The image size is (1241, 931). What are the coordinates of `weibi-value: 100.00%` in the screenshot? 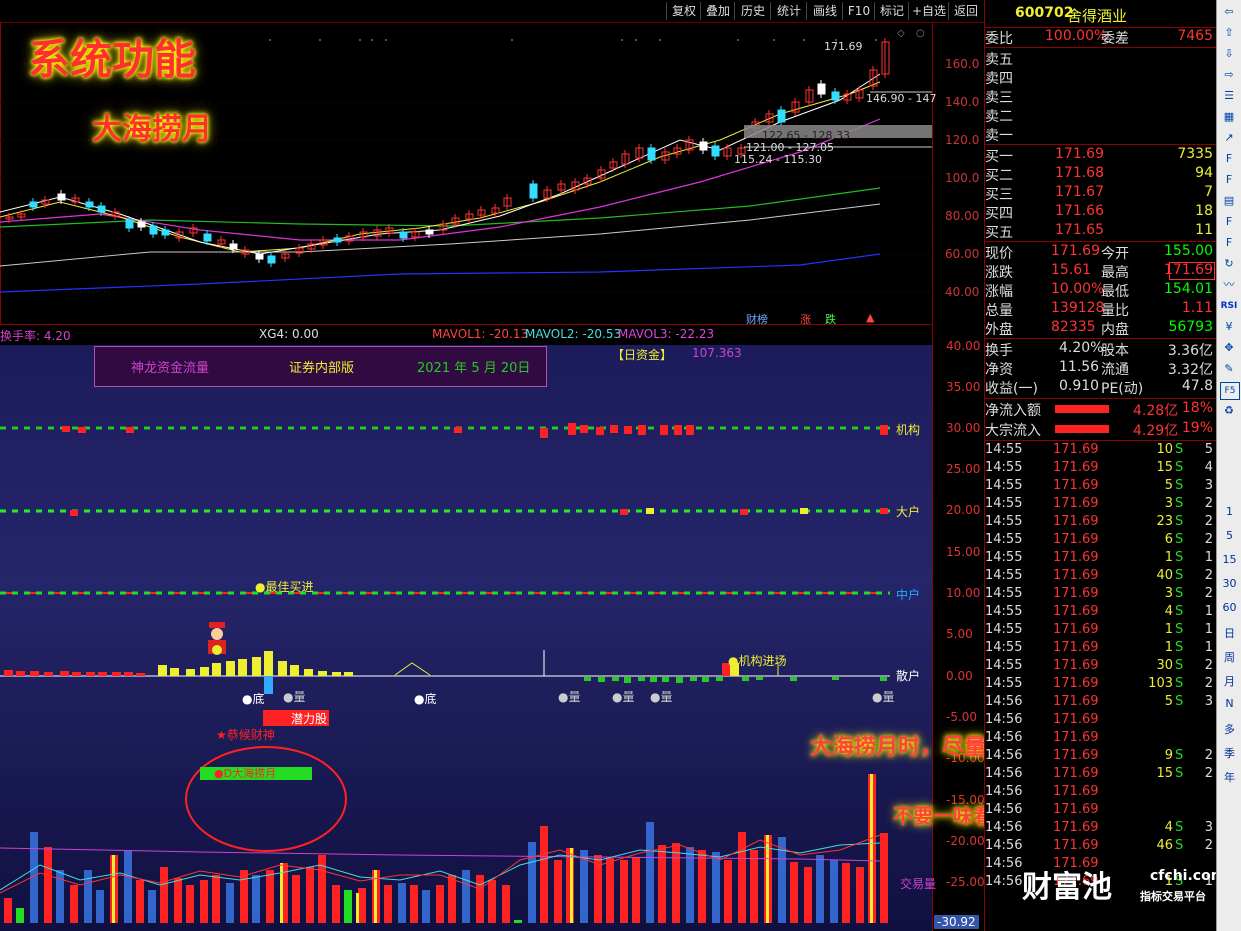 It's located at (1076, 36).